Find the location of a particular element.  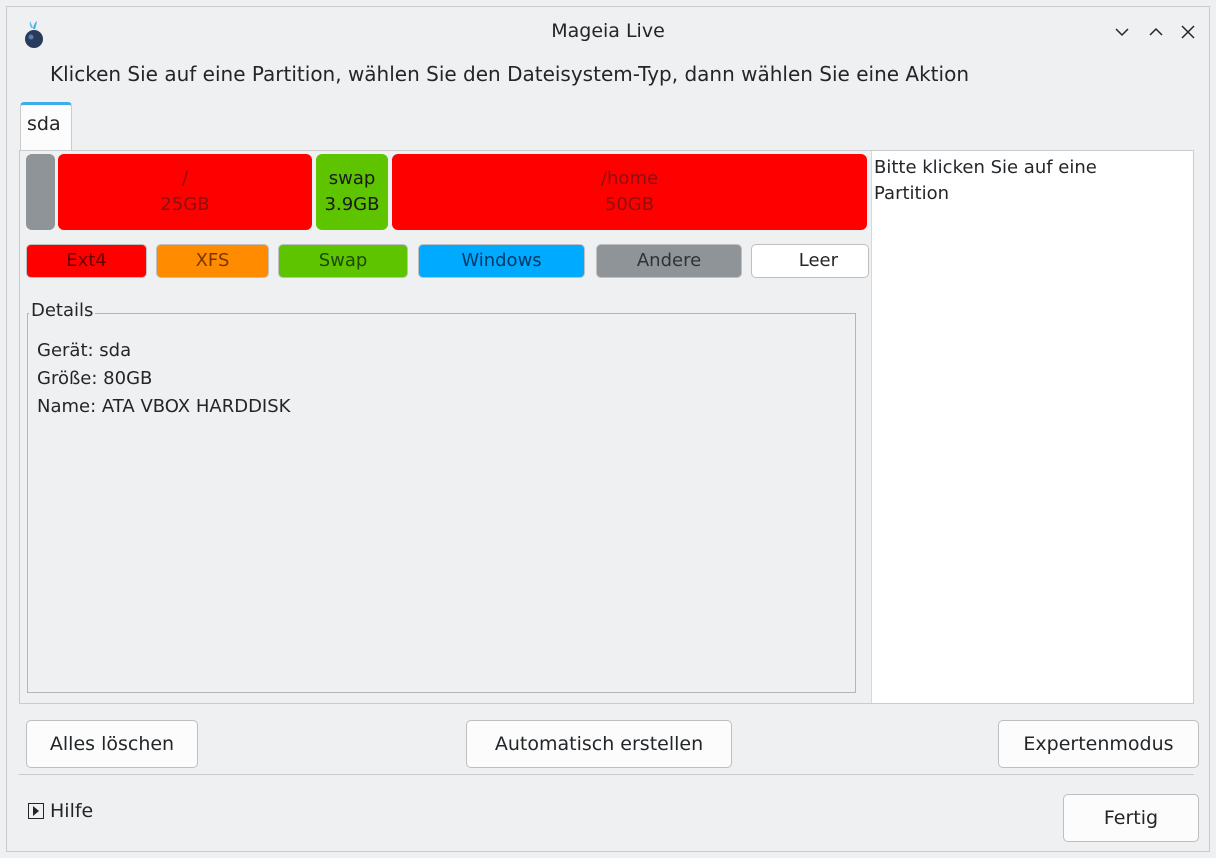

clear-all-button: Alles löschen is located at coordinates (112, 744).